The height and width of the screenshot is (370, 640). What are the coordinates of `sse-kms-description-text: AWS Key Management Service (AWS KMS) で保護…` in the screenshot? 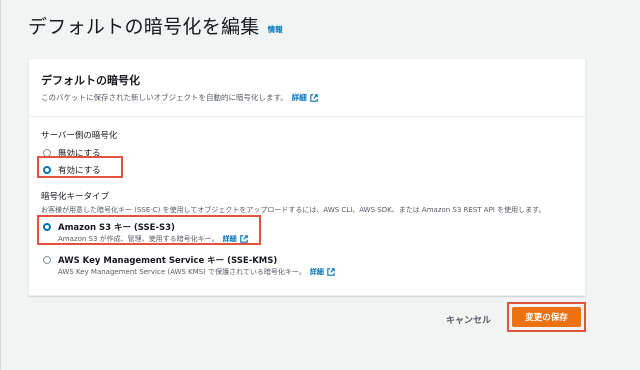 It's located at (182, 272).